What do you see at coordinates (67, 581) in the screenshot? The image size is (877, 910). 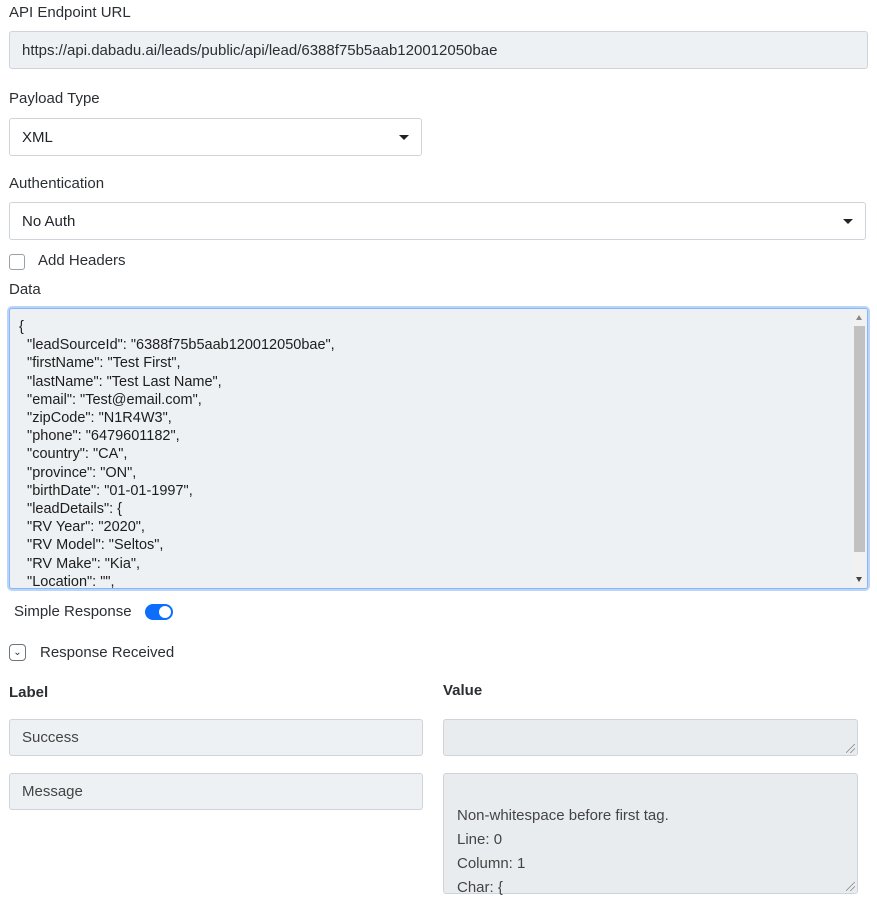 I see `data-code-line: "Location": "",` at bounding box center [67, 581].